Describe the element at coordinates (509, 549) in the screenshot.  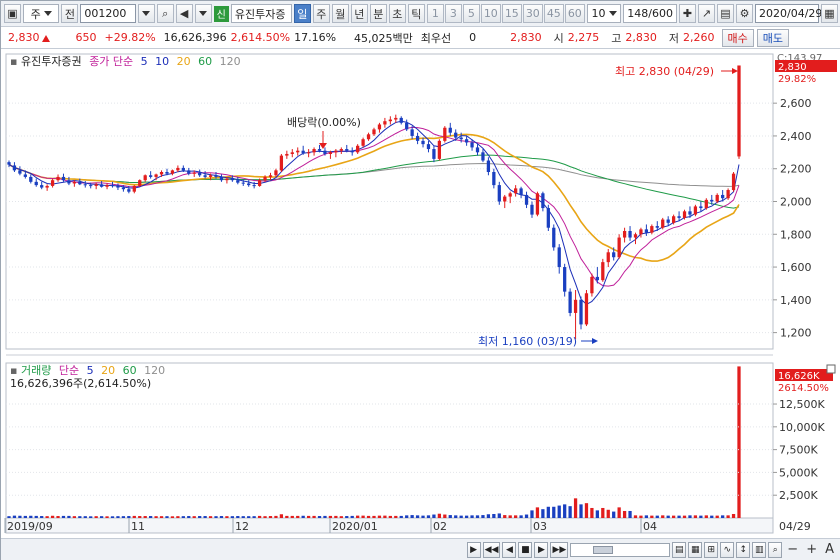
I see `step-back-icon: ◀` at that location.